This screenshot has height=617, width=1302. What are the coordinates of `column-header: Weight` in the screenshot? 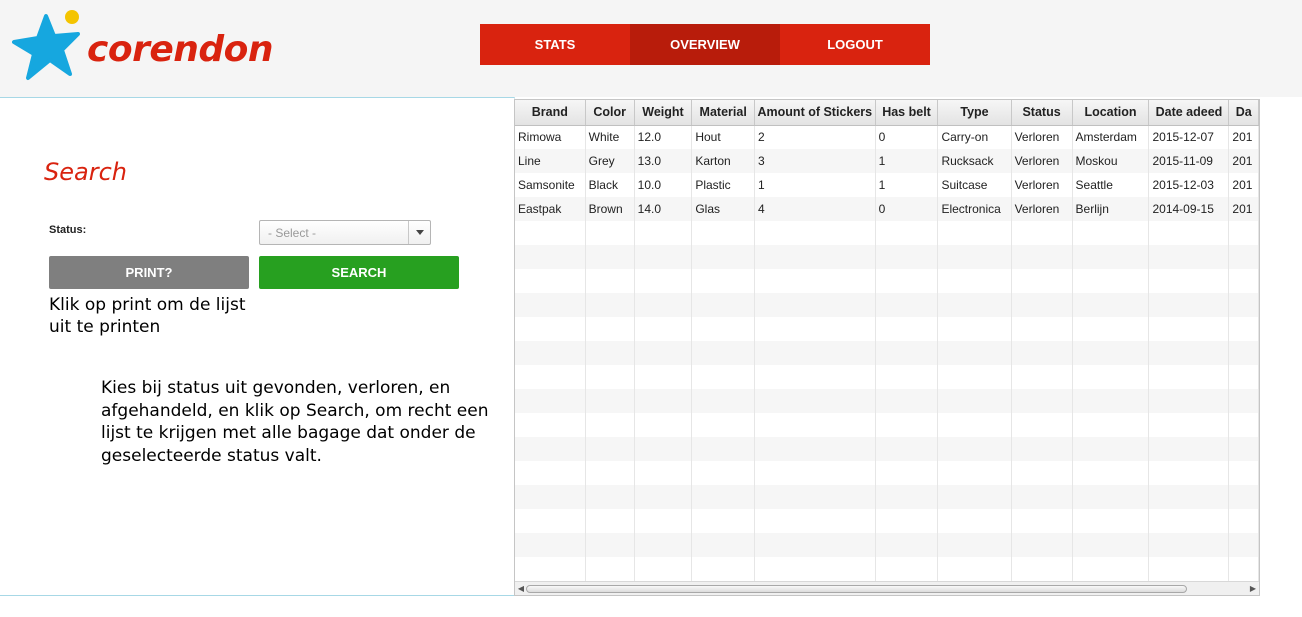 It's located at (663, 113).